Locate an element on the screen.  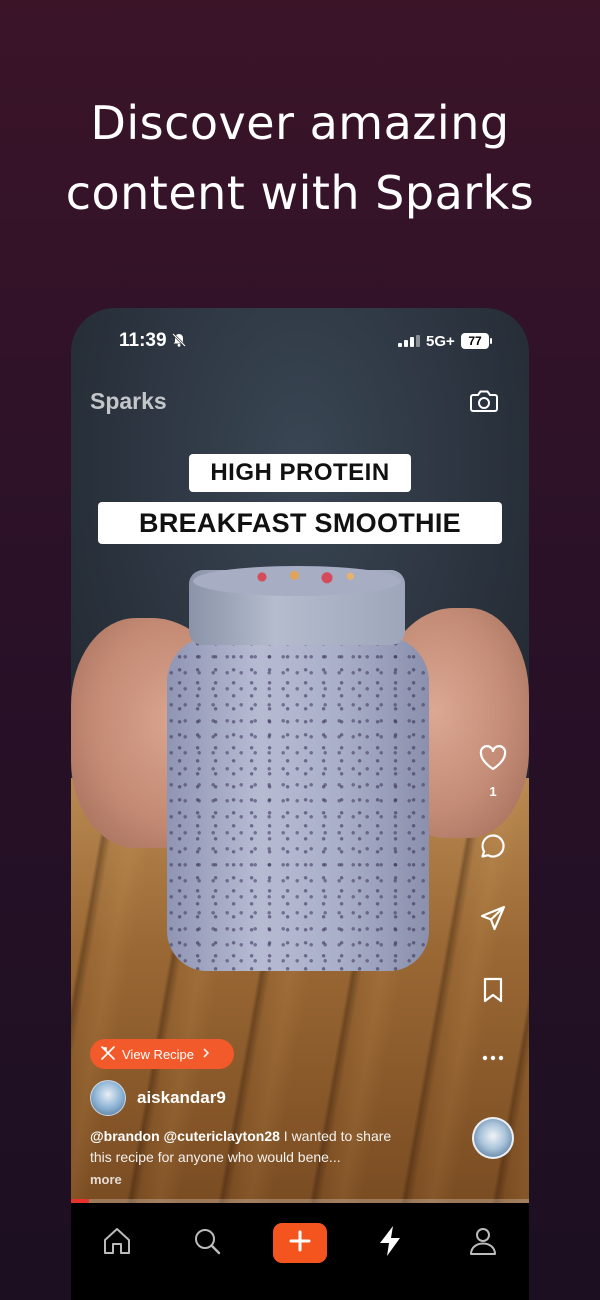
promo-headline-line2: content with Sparks is located at coordinates (300, 193).